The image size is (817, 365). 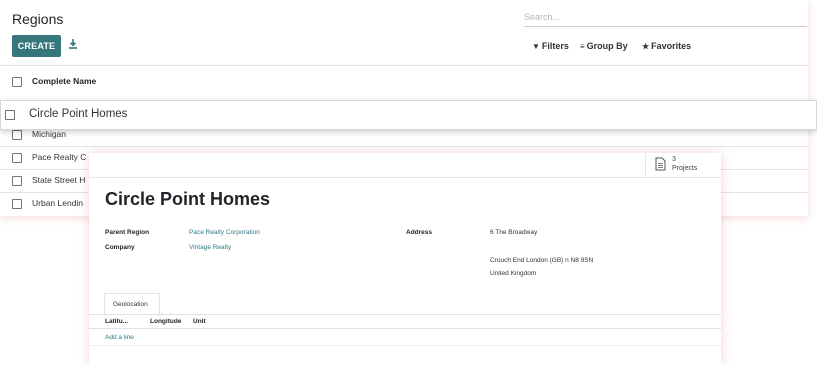 What do you see at coordinates (58, 203) in the screenshot?
I see `row-name: Urban Lendin` at bounding box center [58, 203].